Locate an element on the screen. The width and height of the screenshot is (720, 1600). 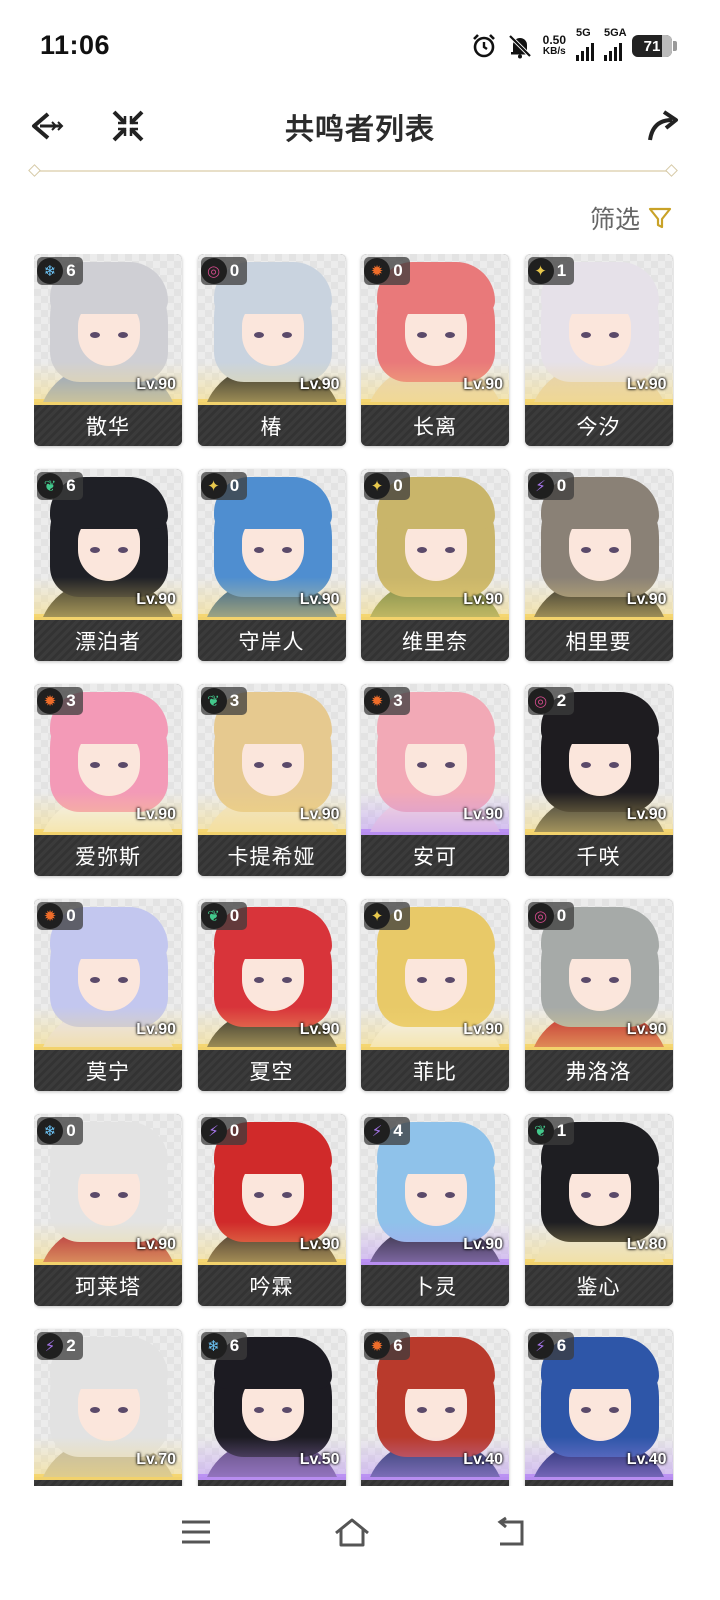
character-card: ⚡ 0 Lv.90 相里要 is located at coordinates (598, 565).